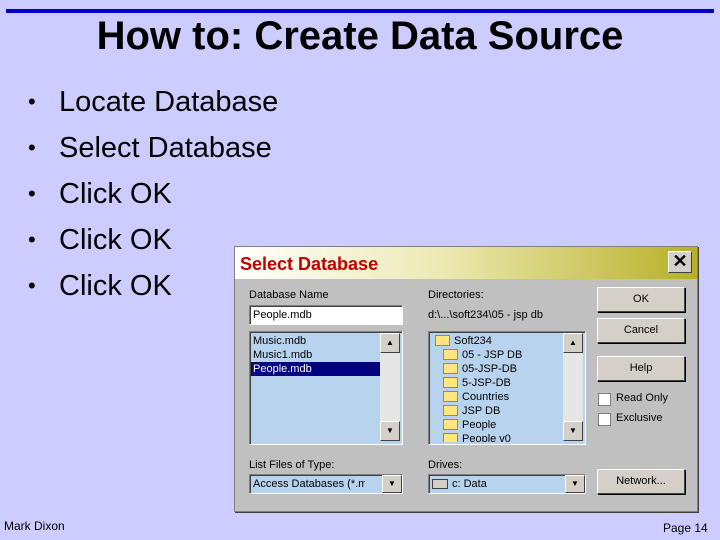  I want to click on folder-label: People, so click(479, 425).